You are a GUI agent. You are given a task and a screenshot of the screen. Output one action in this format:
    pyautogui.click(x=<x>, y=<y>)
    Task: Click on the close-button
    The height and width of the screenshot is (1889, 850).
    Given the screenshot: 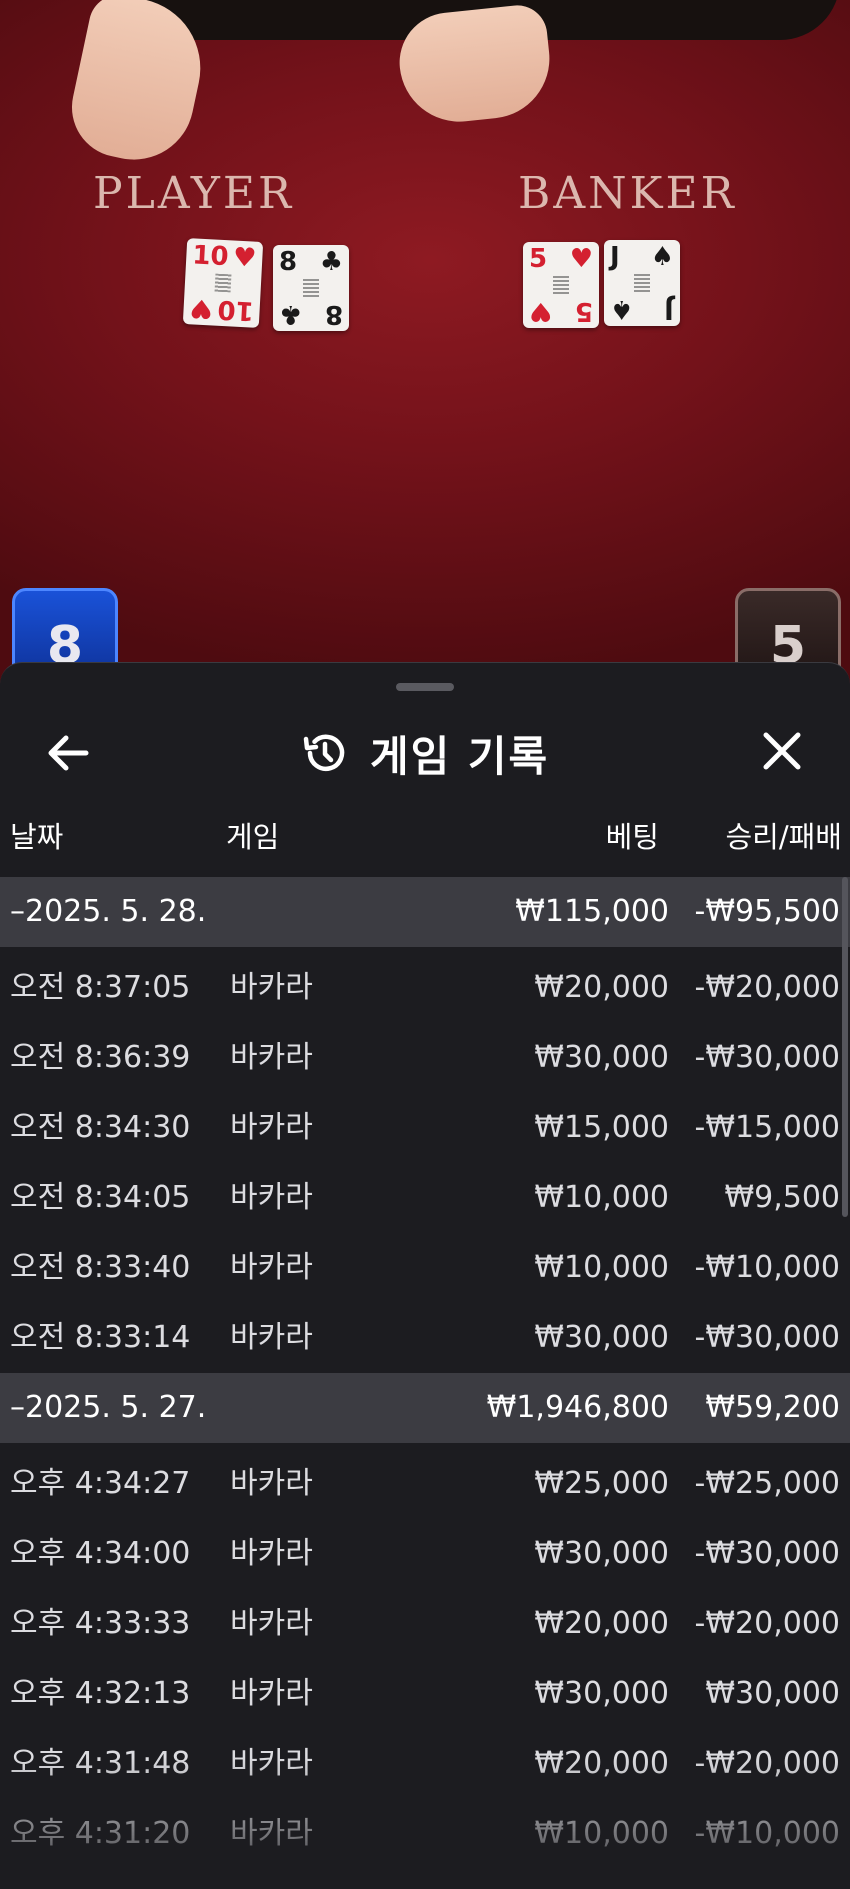 What is the action you would take?
    pyautogui.click(x=782, y=753)
    